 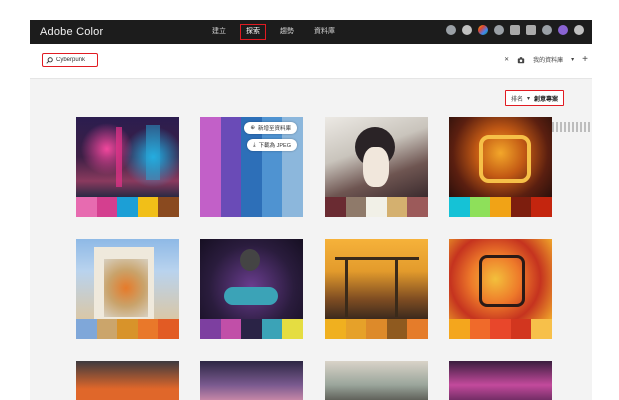 I want to click on brand-logo: Adobe Color, so click(x=71, y=32).